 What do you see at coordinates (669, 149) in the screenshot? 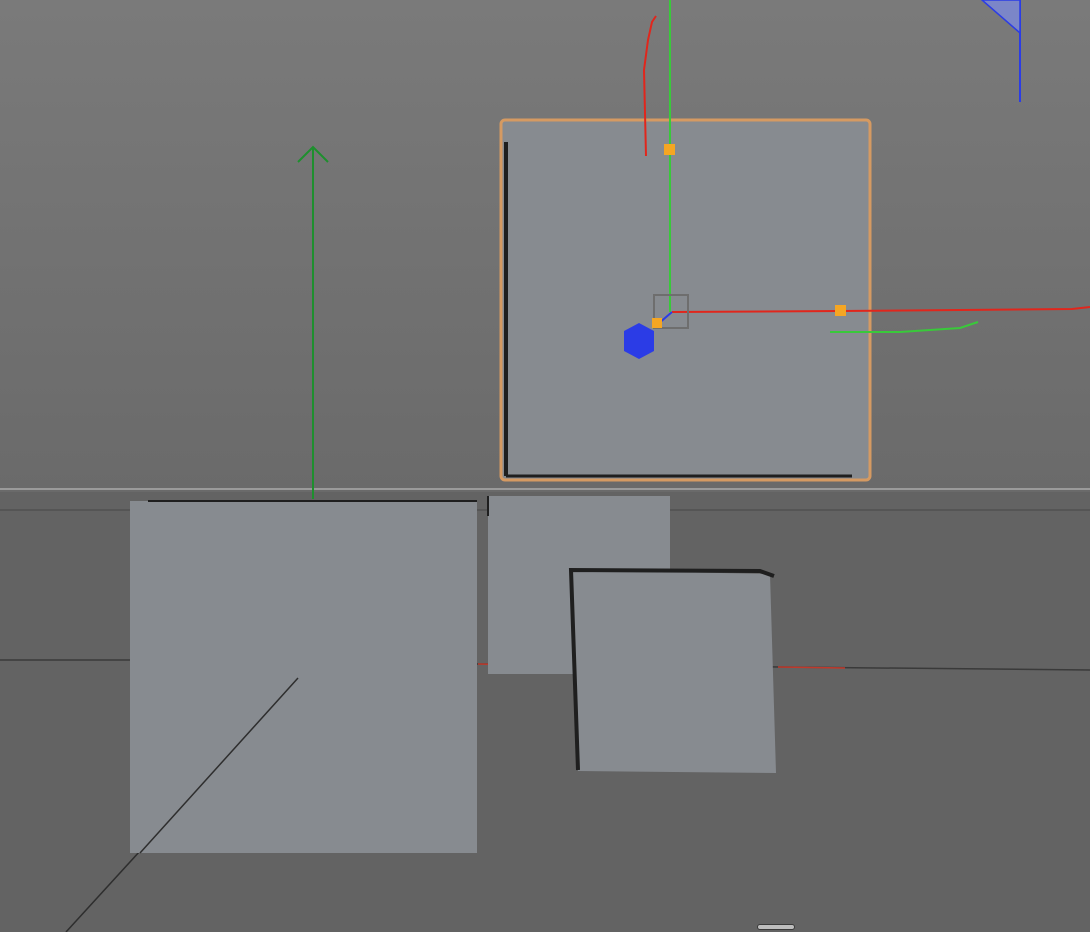
I see `gizmo-y-handle` at bounding box center [669, 149].